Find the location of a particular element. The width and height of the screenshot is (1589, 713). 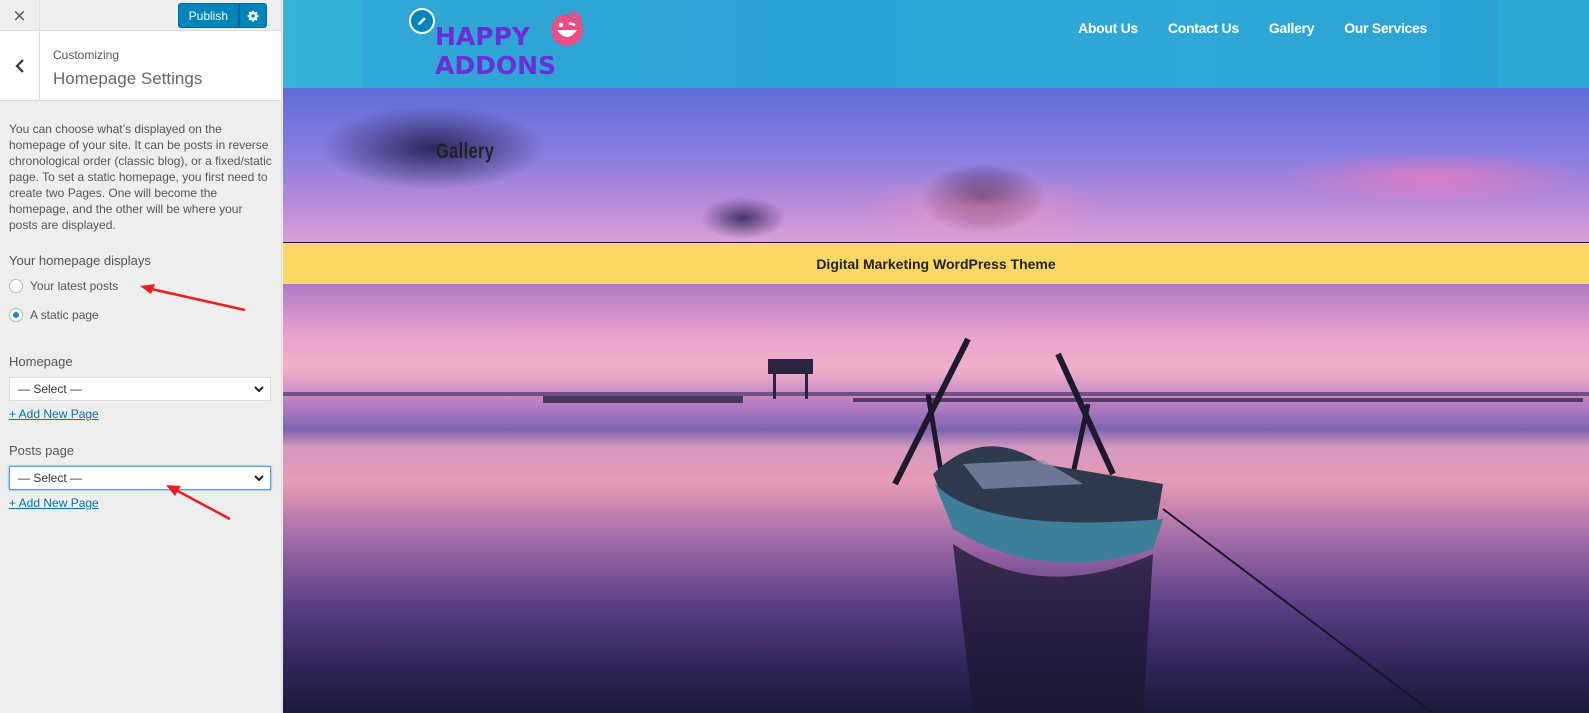

site-logo: HAPPY ADDONS is located at coordinates (511, 45).